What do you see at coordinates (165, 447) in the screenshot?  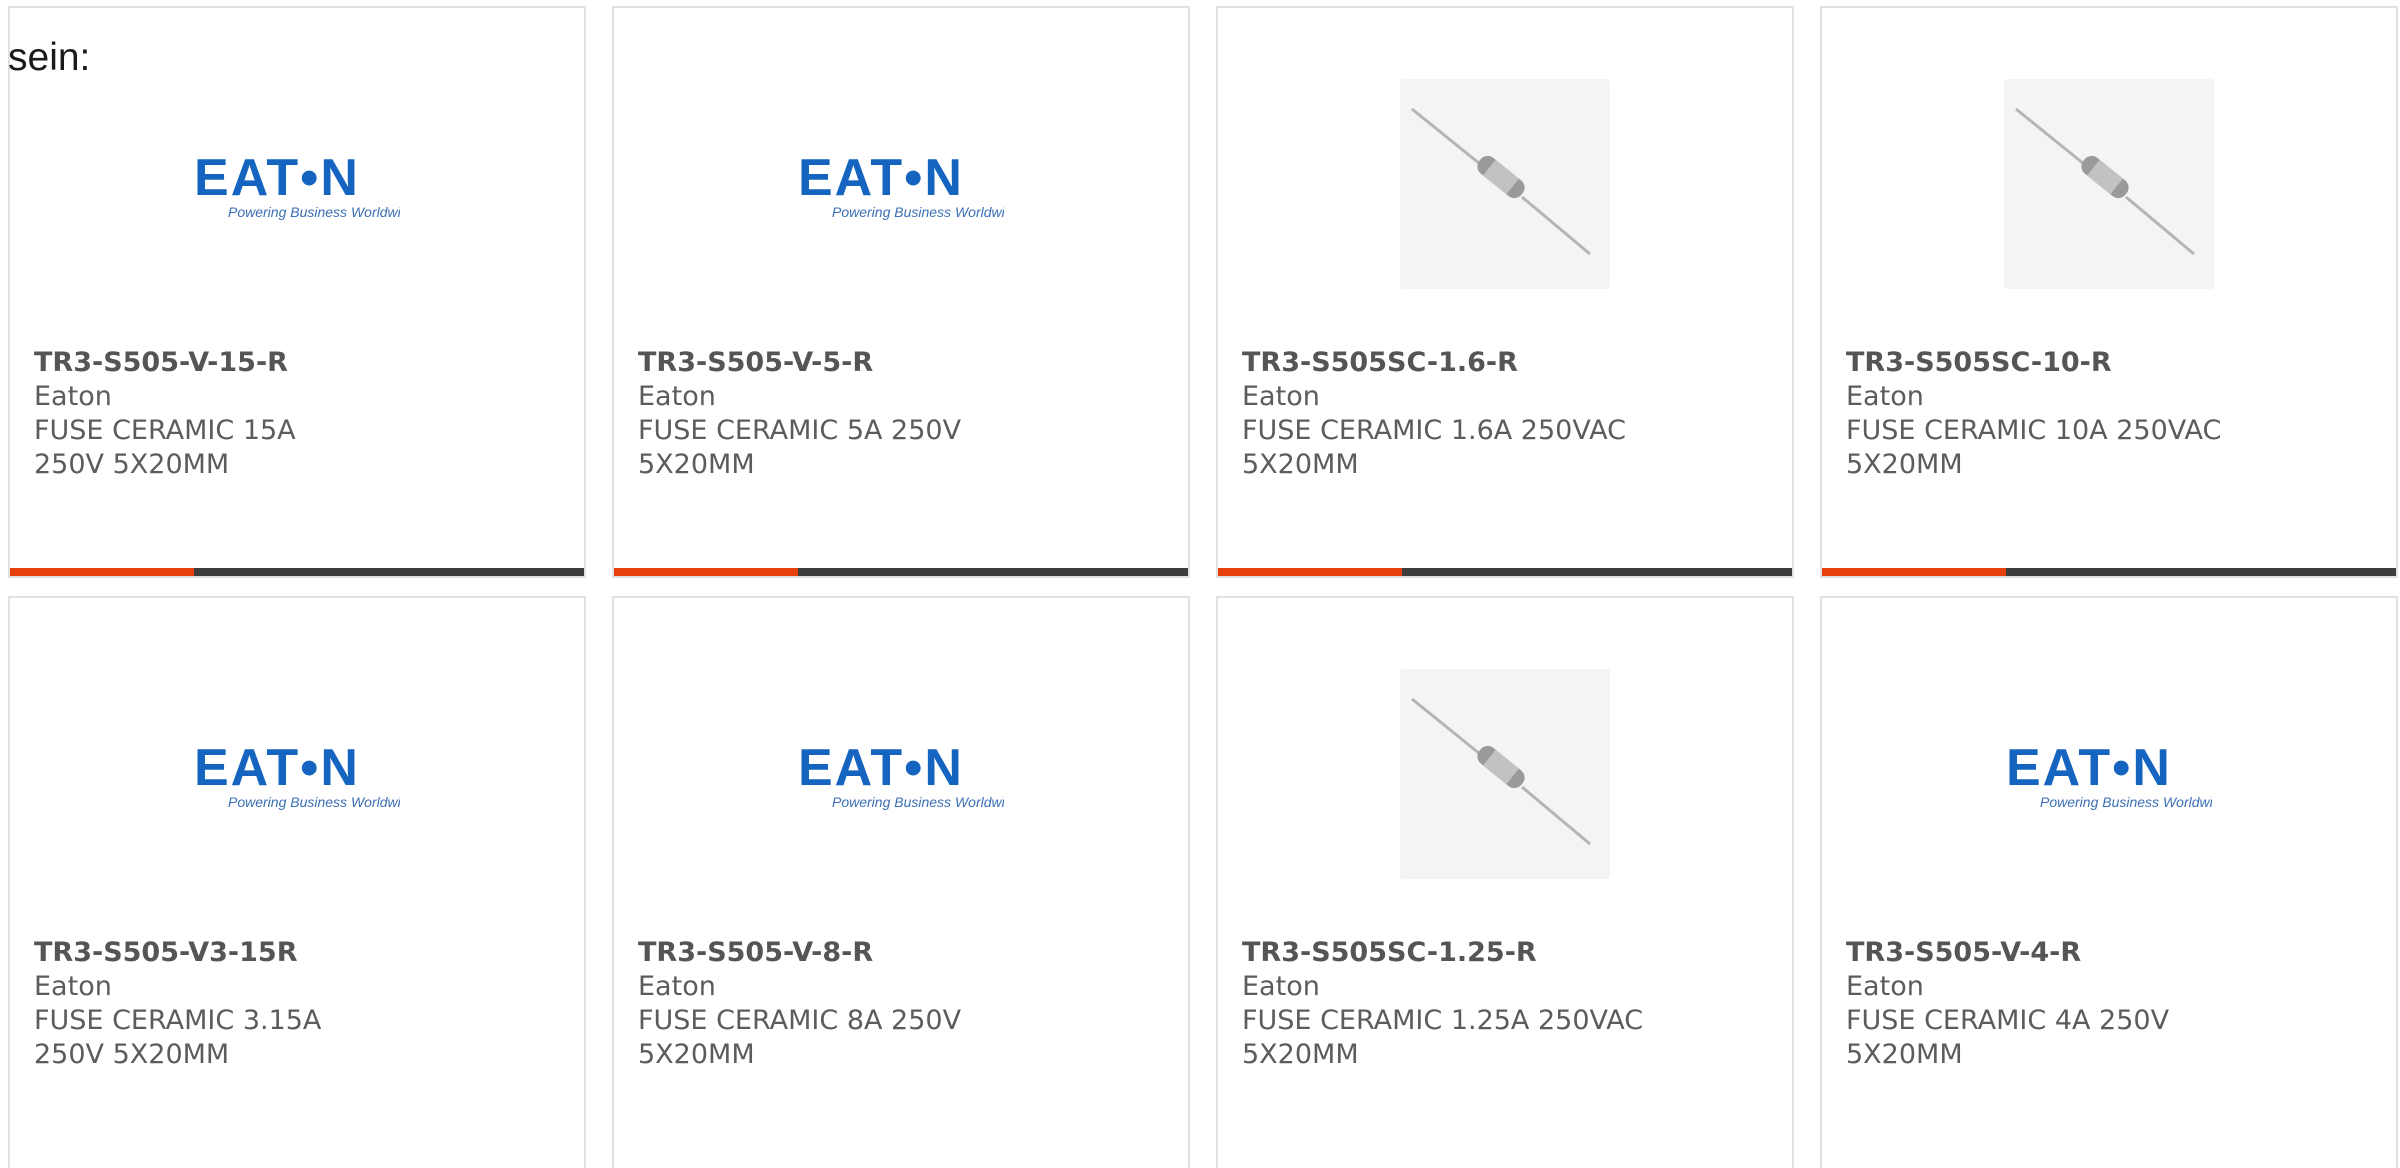 I see `description: FUSE CERAMIC 15A 250V 5X20MM` at bounding box center [165, 447].